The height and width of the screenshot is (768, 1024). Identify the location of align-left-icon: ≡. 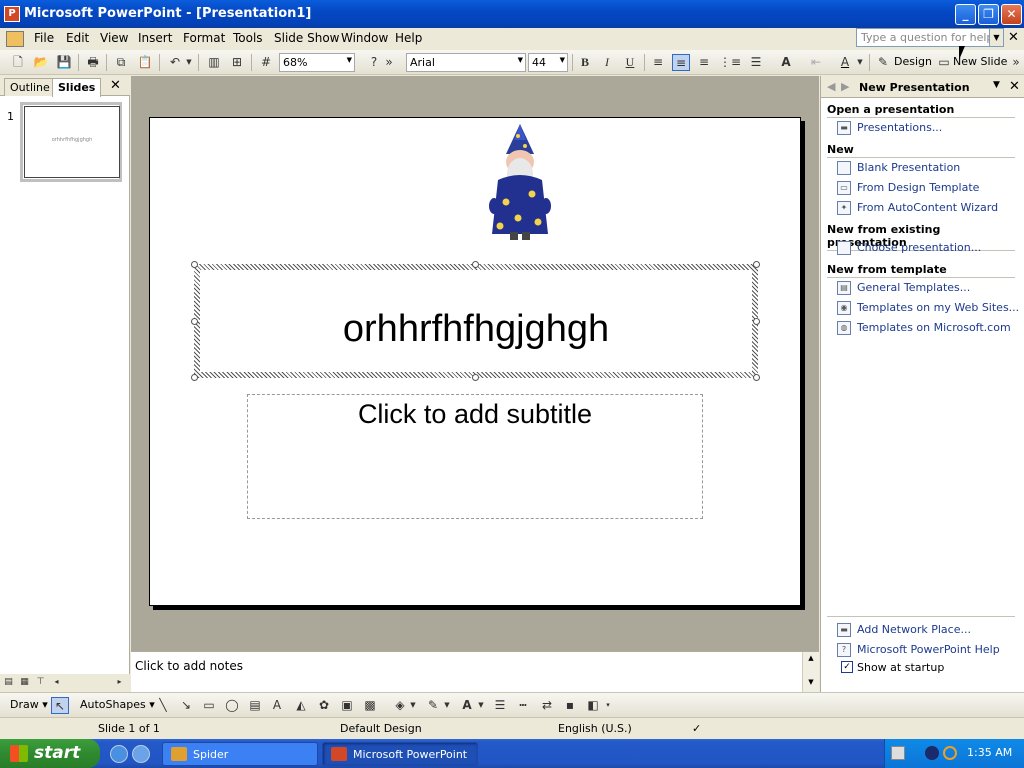
(658, 62).